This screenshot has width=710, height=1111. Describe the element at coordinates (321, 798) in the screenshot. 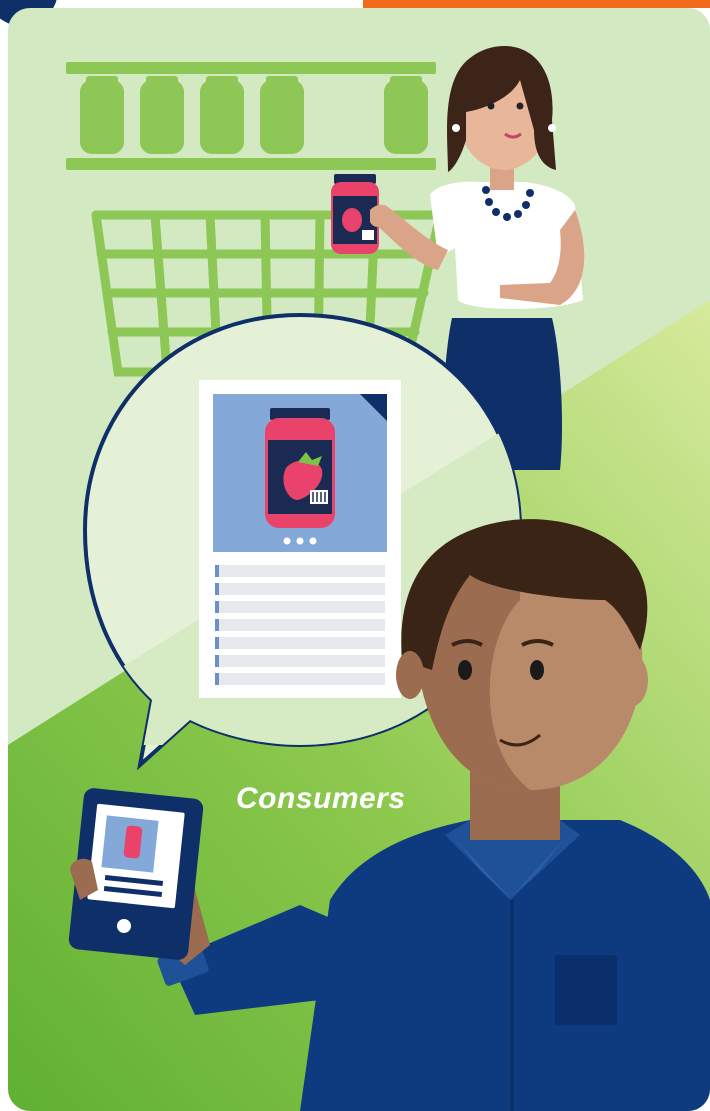

I see `consumers-caption: Consumers` at that location.